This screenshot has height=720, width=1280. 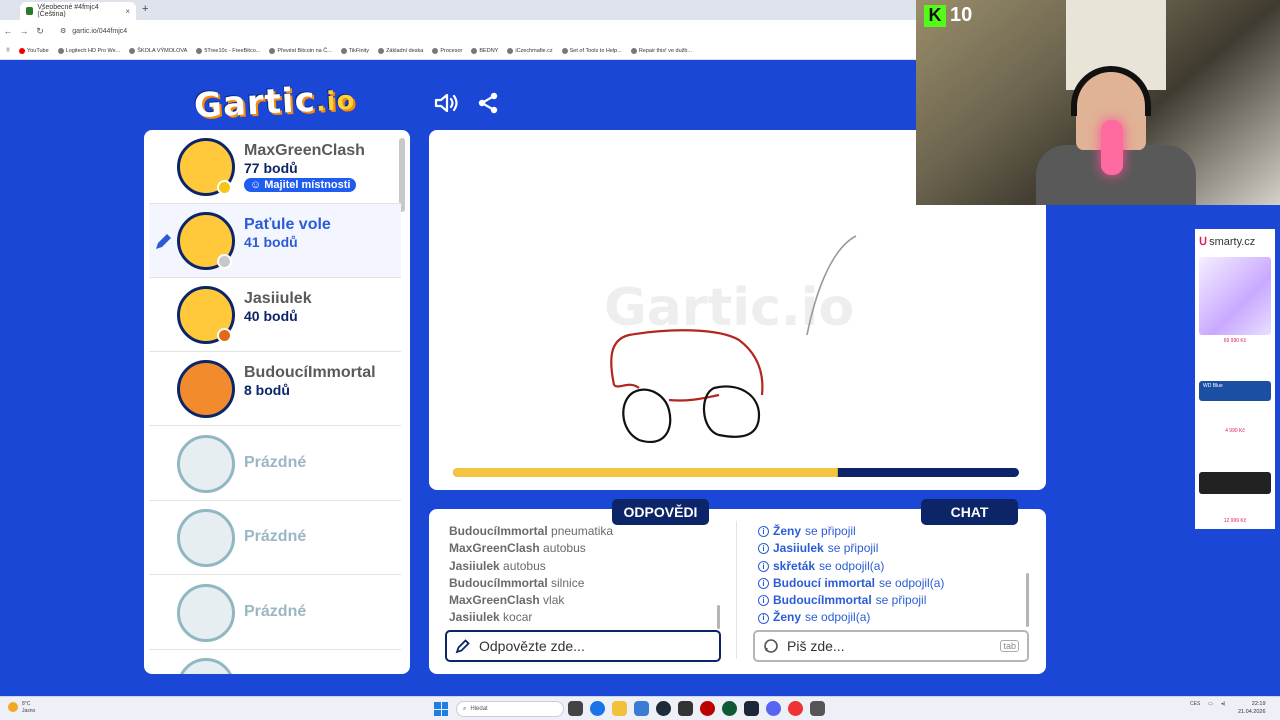 I want to click on chat-message: i Ženy se odpojil(a), so click(x=888, y=617).